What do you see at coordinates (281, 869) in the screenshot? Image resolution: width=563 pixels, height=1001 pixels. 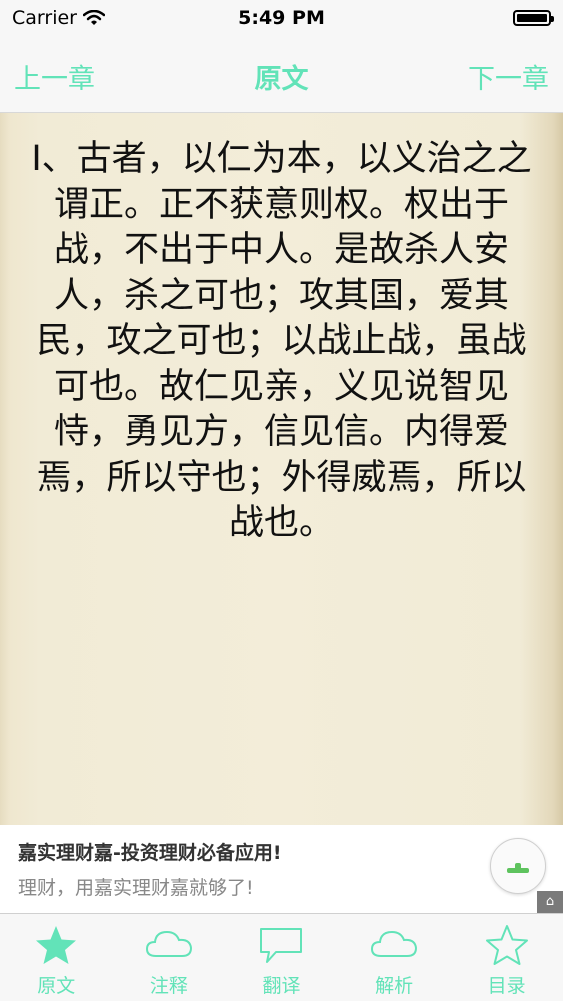 I see `ad-banner: 嘉实理财嘉-投资理财必备应用! 理财，用嘉实理财嘉就够了! ⌂` at bounding box center [281, 869].